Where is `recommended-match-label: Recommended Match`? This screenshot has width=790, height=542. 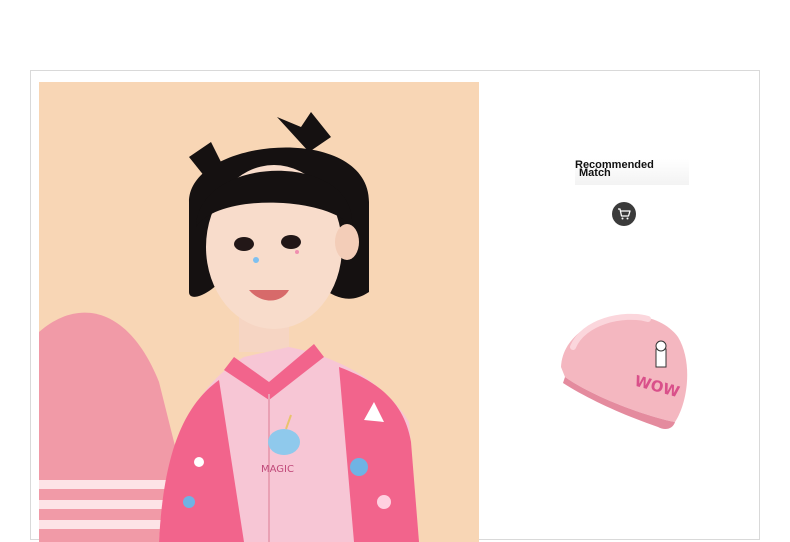
recommended-match-label: Recommended Match is located at coordinates (632, 172).